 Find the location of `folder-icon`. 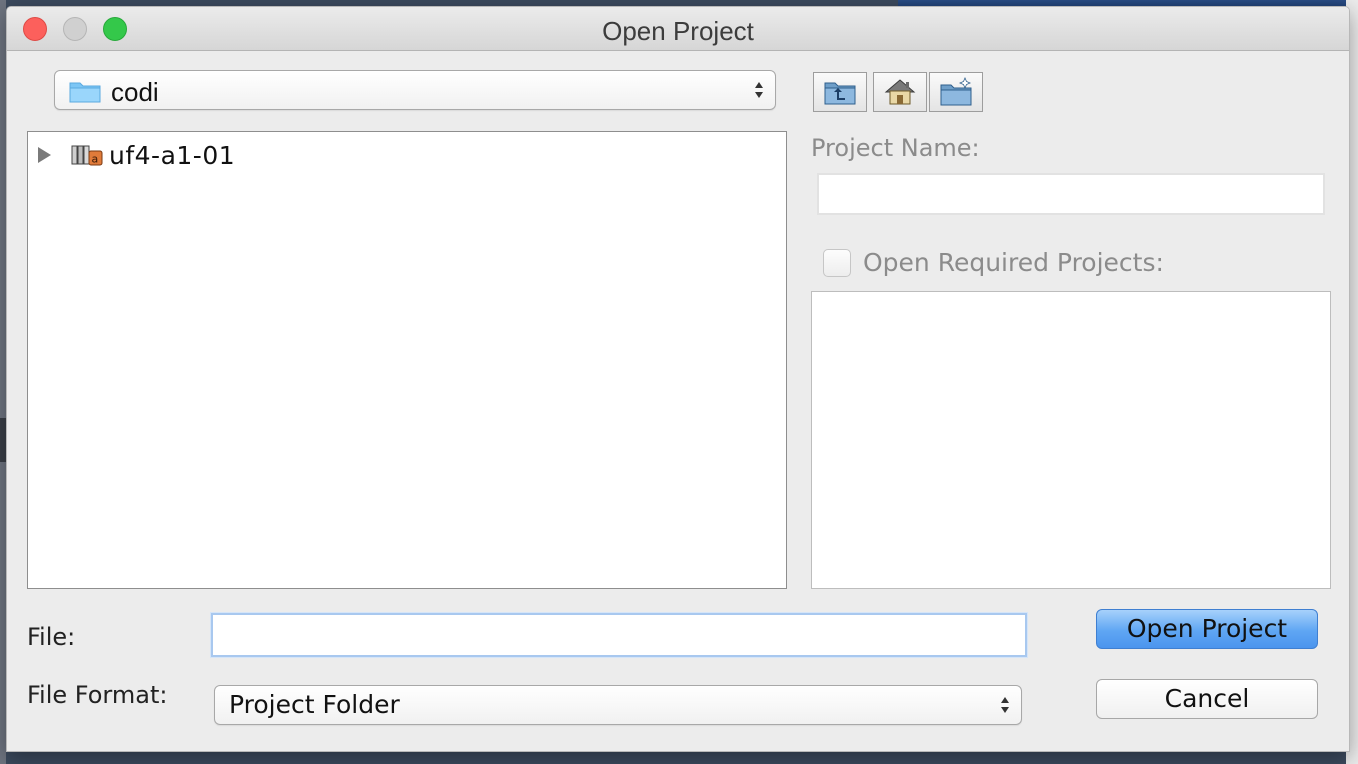

folder-icon is located at coordinates (85, 92).